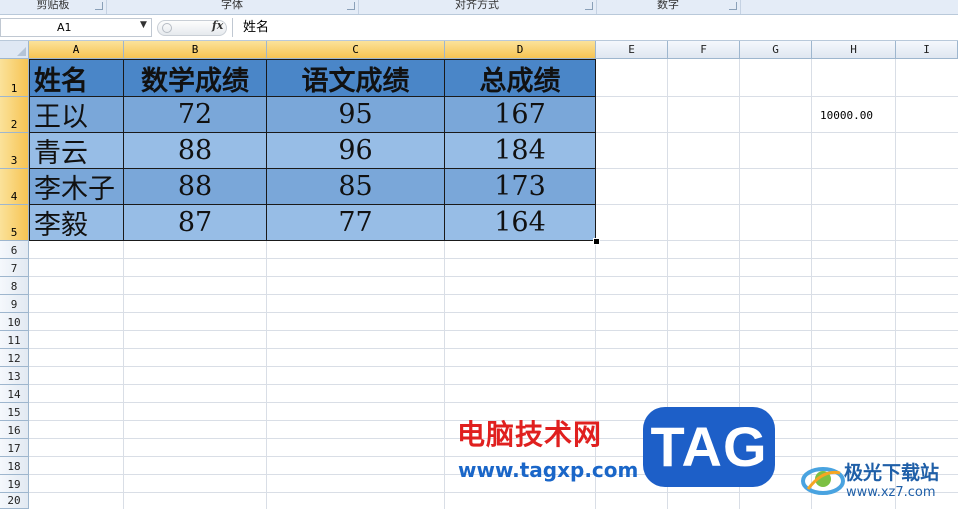 This screenshot has height=509, width=958. I want to click on row-header-19: 19, so click(14, 484).